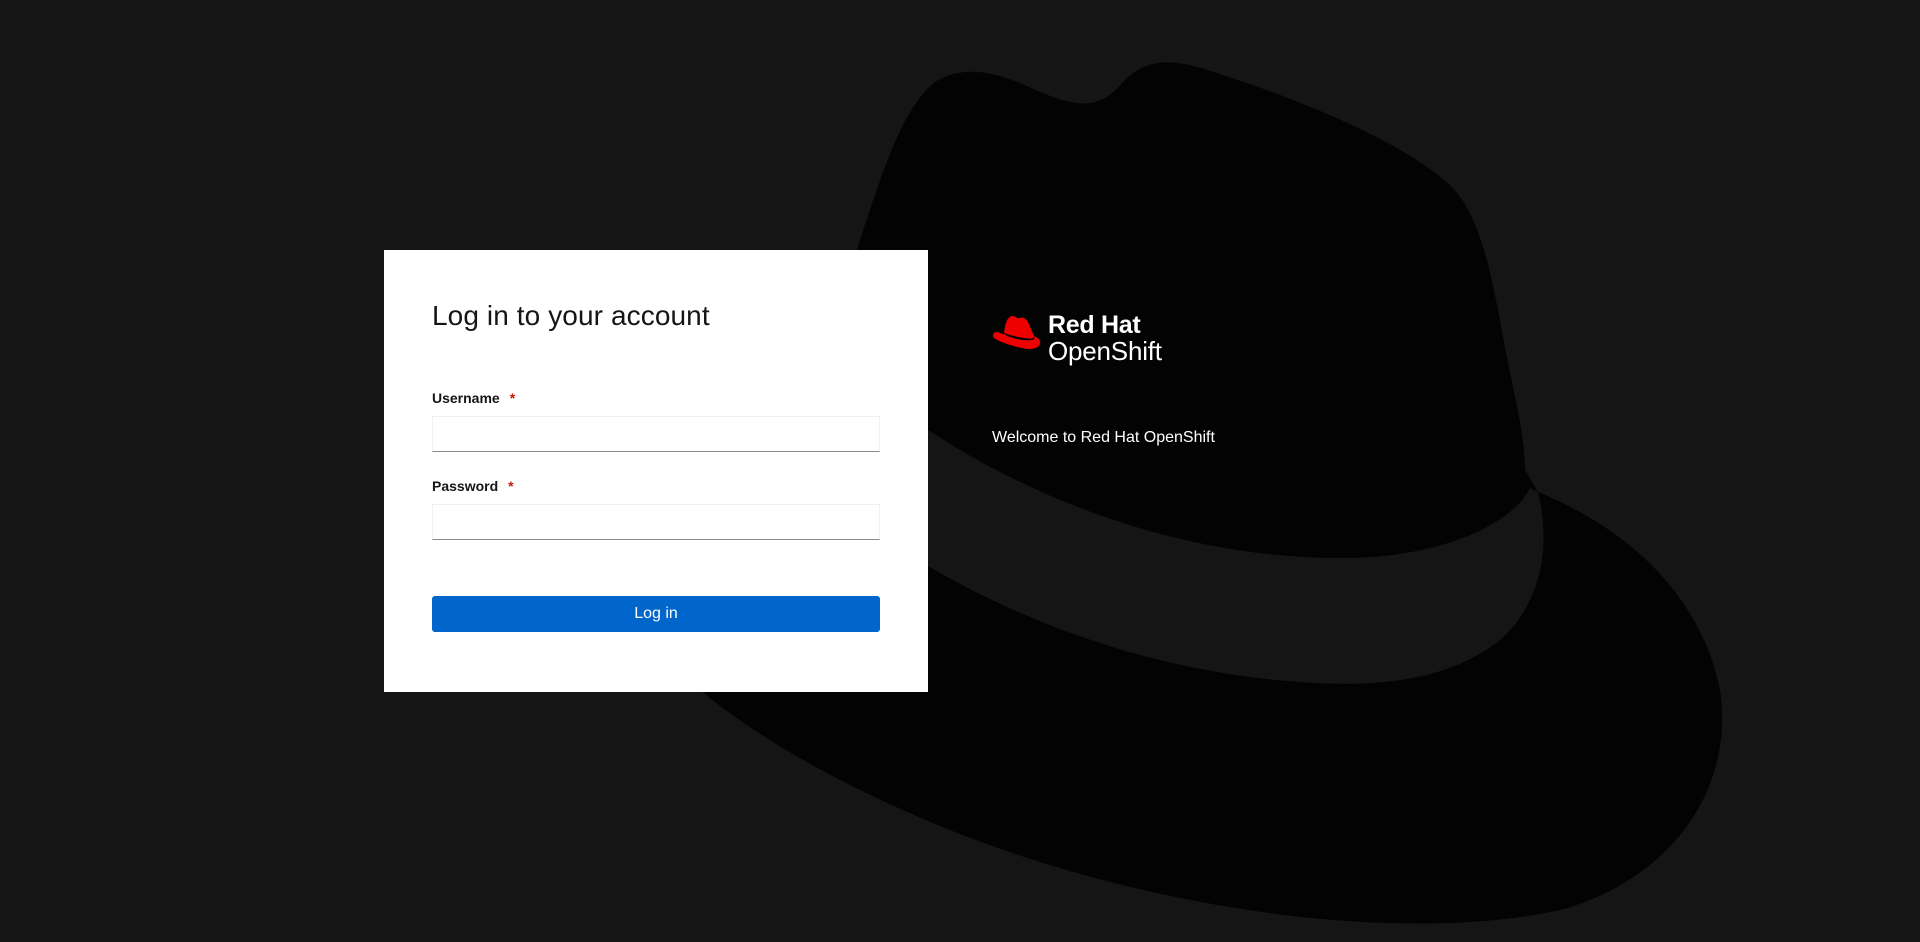 The width and height of the screenshot is (1920, 942). I want to click on brand-logo: Red Hat OpenShift, so click(1077, 338).